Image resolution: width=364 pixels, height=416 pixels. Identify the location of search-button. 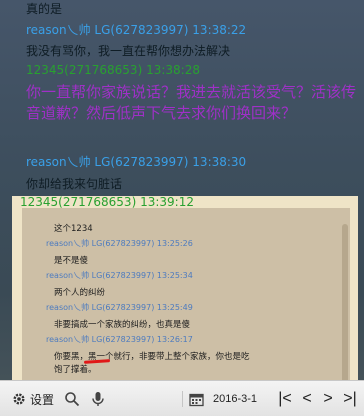
(72, 398).